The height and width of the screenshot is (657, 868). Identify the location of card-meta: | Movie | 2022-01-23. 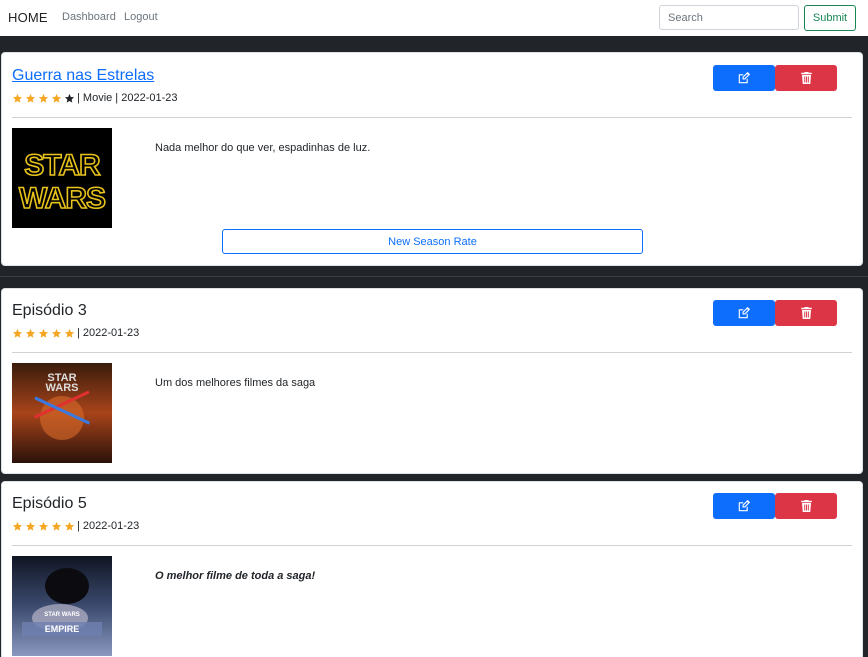
(95, 98).